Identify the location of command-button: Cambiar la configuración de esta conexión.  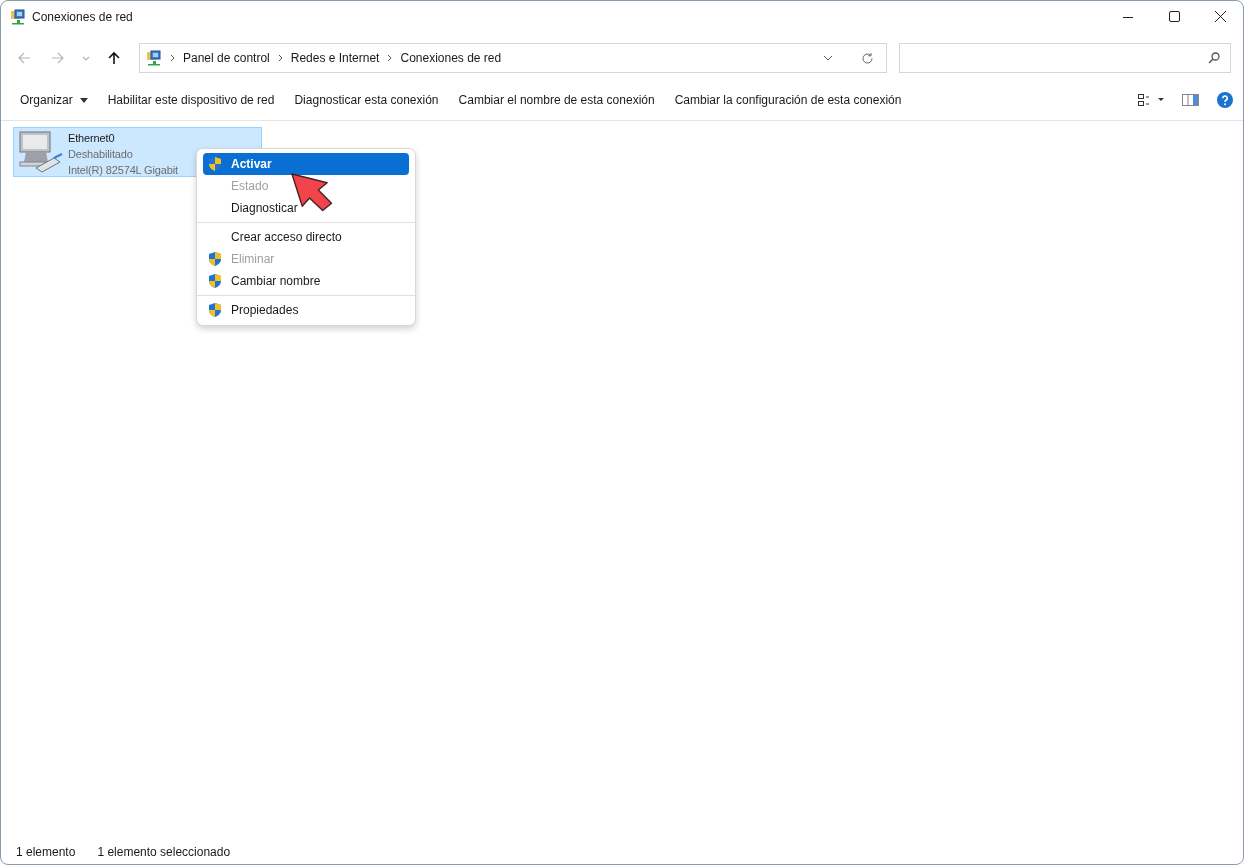
(788, 100).